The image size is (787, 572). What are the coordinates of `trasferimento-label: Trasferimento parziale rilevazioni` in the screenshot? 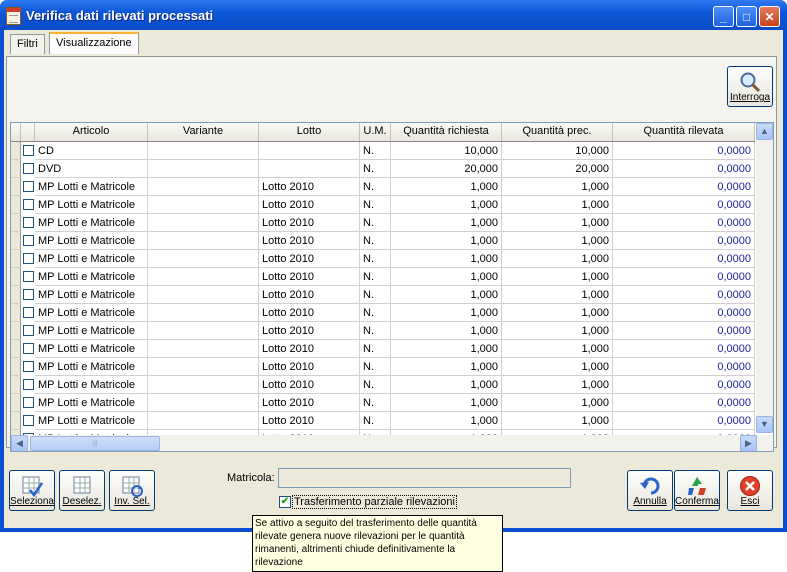 It's located at (374, 502).